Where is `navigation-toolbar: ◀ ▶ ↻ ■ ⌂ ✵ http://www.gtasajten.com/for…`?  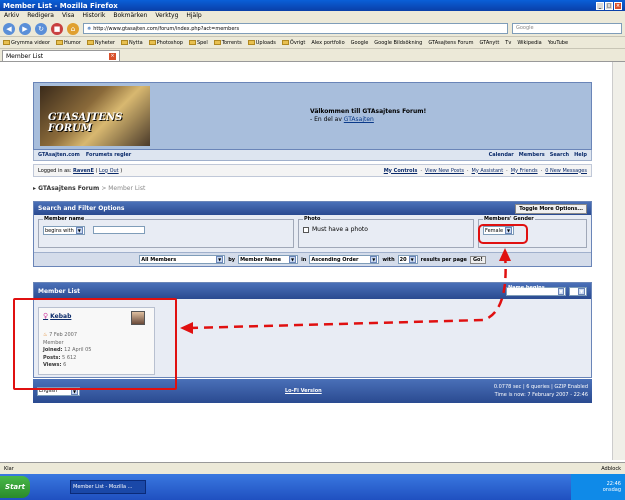
navigation-toolbar: ◀ ▶ ↻ ■ ⌂ ✵ http://www.gtasajten.com/for… is located at coordinates (312, 29).